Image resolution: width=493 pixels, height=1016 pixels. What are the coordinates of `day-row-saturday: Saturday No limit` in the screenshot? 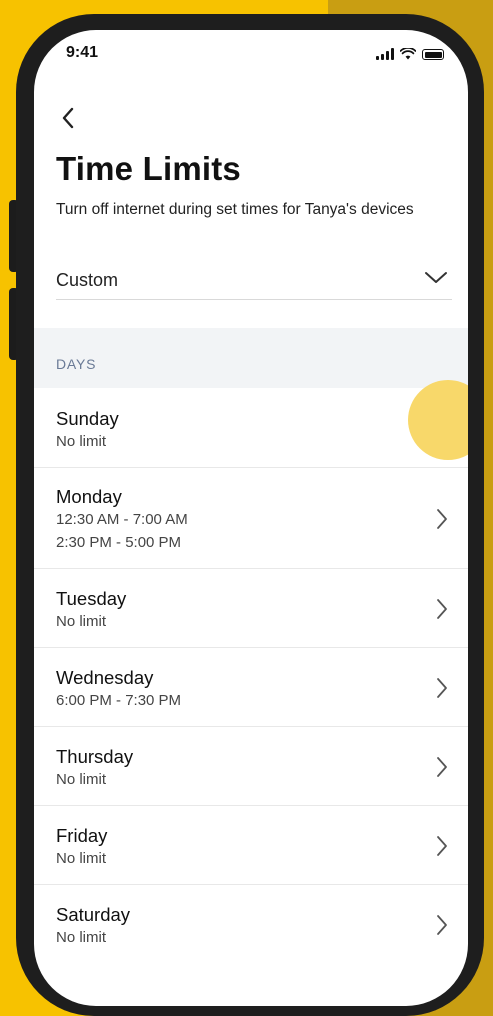 It's located at (251, 924).